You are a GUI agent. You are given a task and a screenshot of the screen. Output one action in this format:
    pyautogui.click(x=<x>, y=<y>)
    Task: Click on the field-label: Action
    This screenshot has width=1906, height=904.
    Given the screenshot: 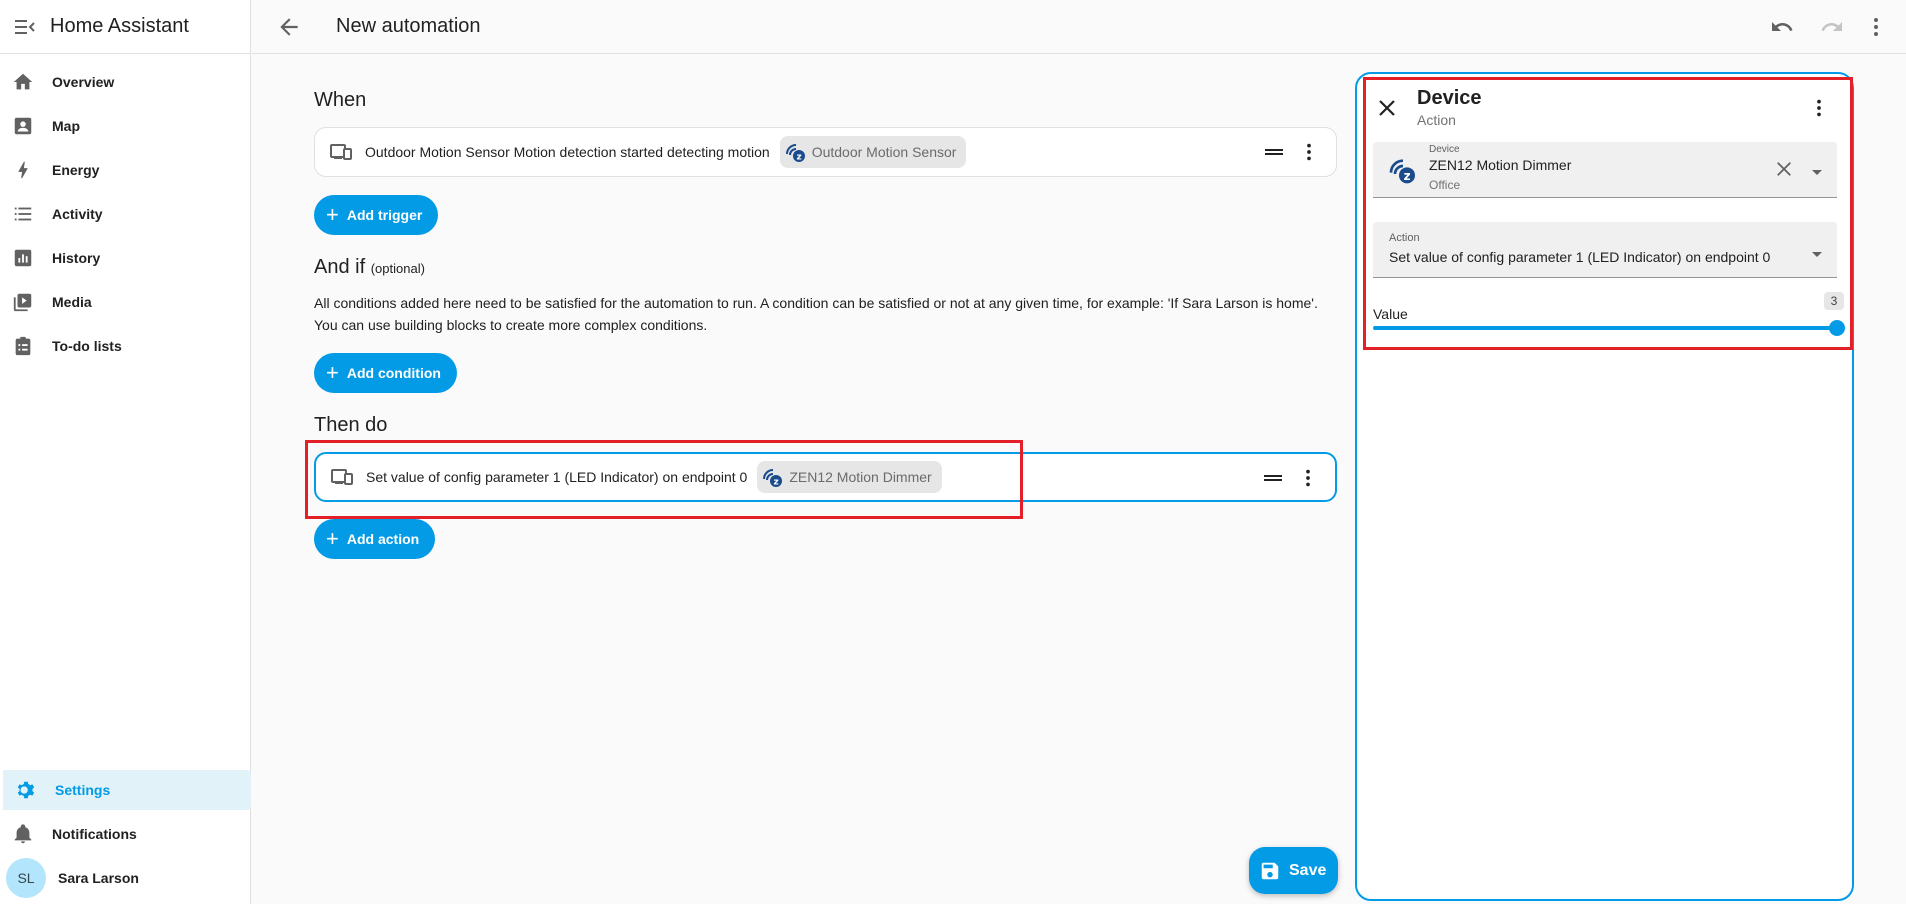 What is the action you would take?
    pyautogui.click(x=1404, y=238)
    